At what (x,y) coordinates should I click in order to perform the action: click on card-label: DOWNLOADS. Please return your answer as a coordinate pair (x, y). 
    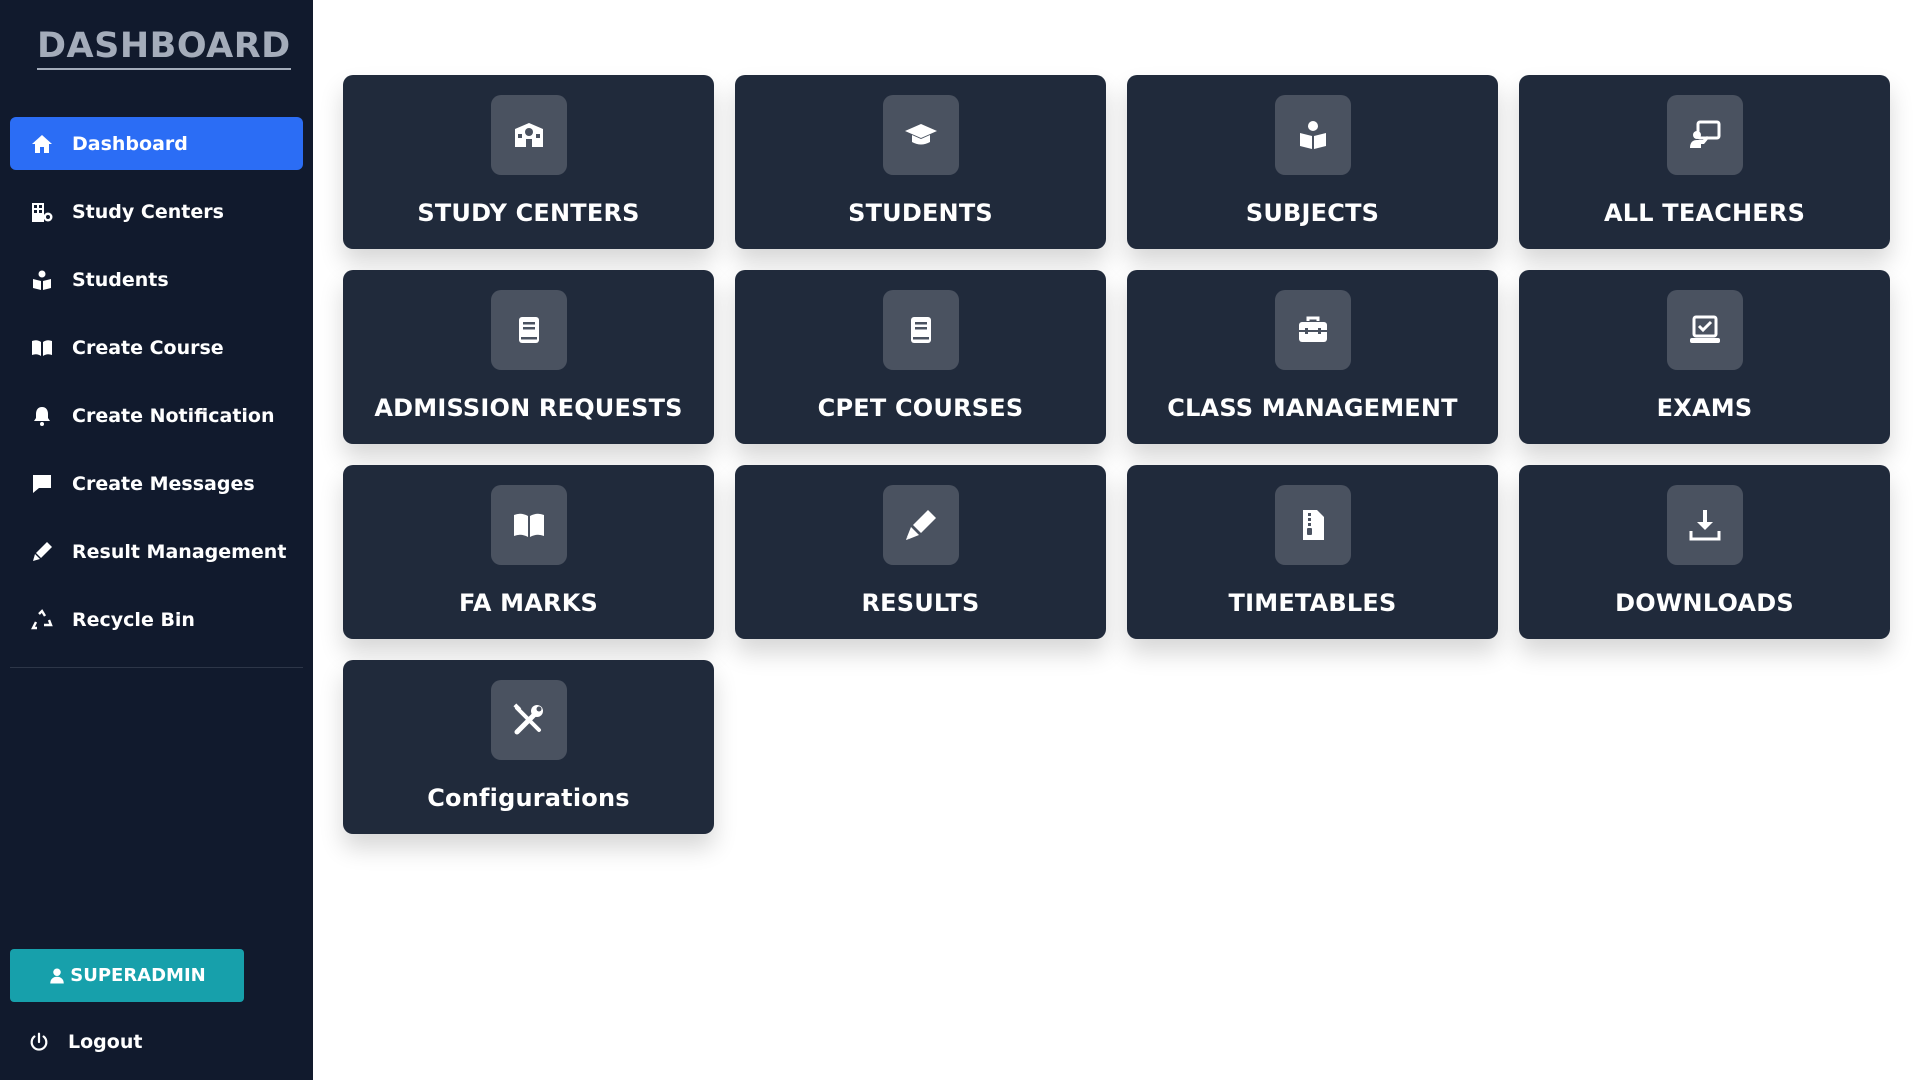
    Looking at the image, I should click on (1704, 603).